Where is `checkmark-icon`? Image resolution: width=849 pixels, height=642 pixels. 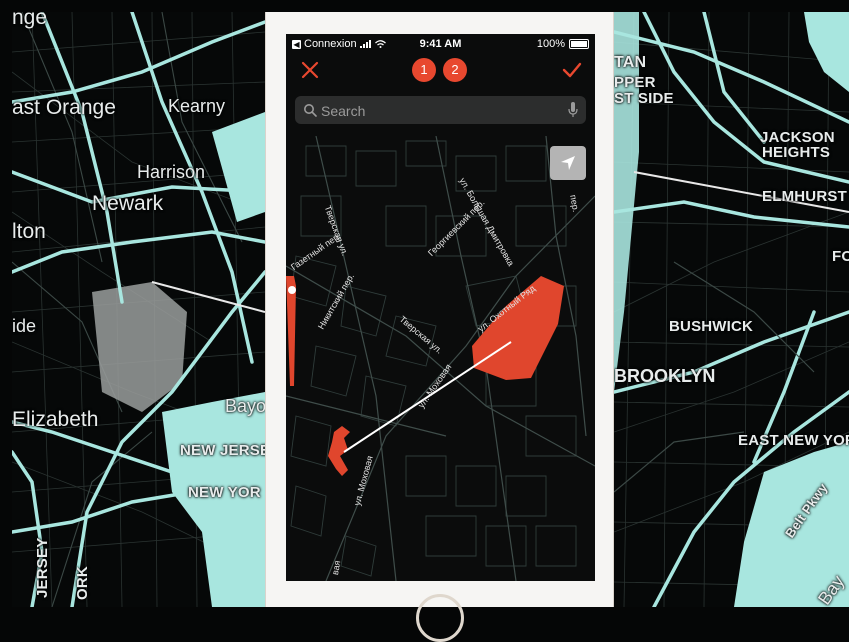 checkmark-icon is located at coordinates (572, 70).